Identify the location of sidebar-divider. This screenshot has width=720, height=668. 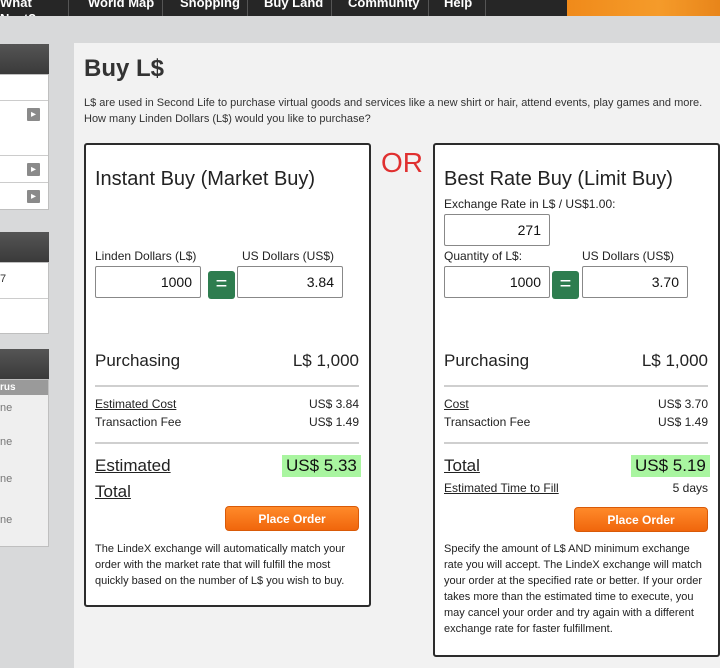
(24, 298).